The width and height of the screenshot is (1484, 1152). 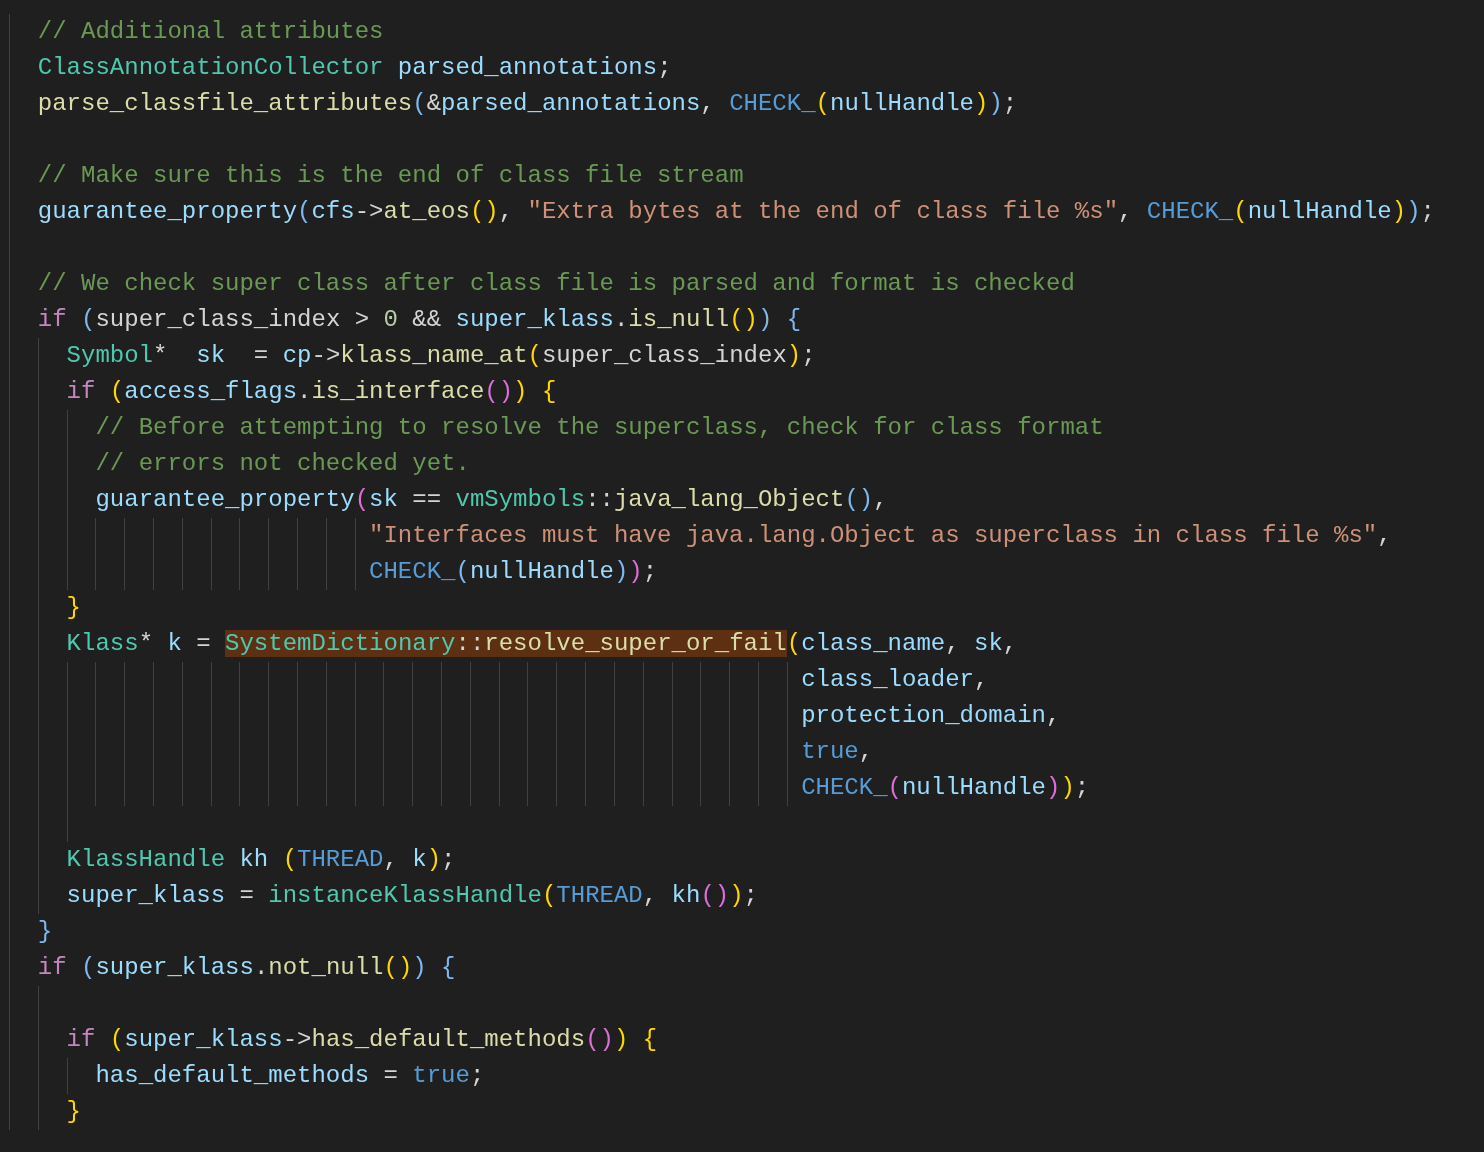 I want to click on code-line: guarantee_property(cfs->at_eos(), "Extra bytes at the end of class file %s", CHECK_(nullHandle));, so click(x=736, y=211).